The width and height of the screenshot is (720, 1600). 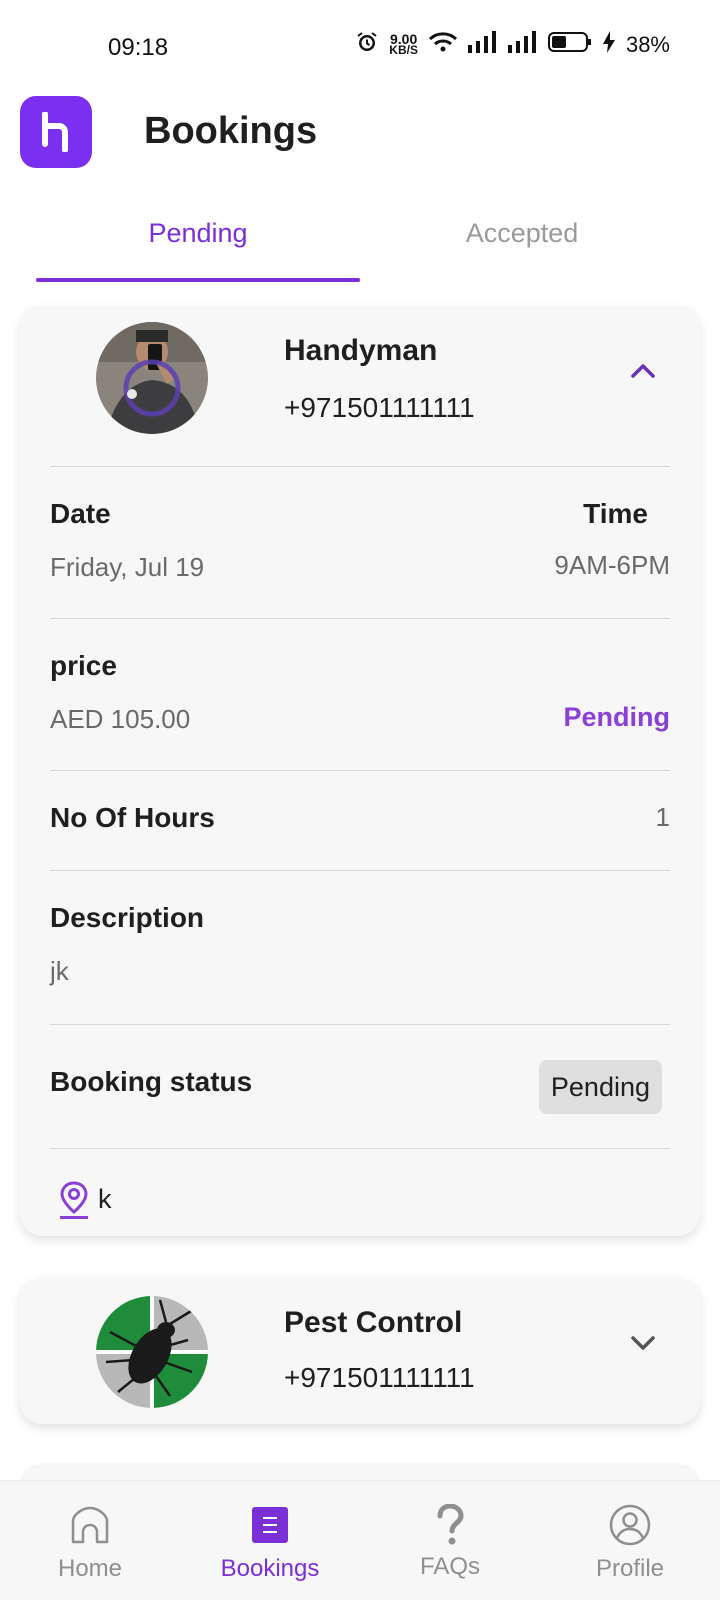 I want to click on bookings-icon, so click(x=270, y=1525).